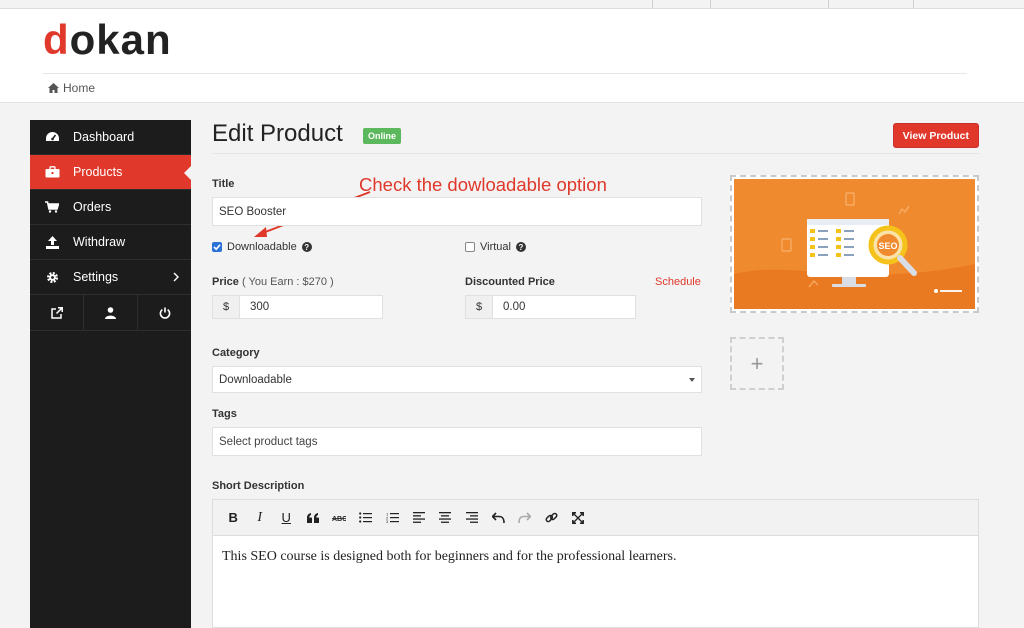  What do you see at coordinates (236, 353) in the screenshot?
I see `category-label: Category` at bounding box center [236, 353].